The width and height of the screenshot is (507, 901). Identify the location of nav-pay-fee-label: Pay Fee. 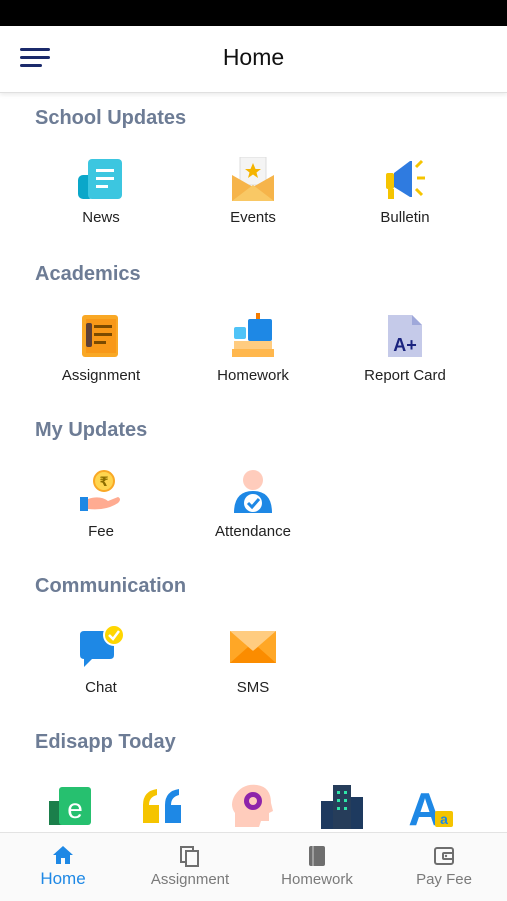
(444, 879).